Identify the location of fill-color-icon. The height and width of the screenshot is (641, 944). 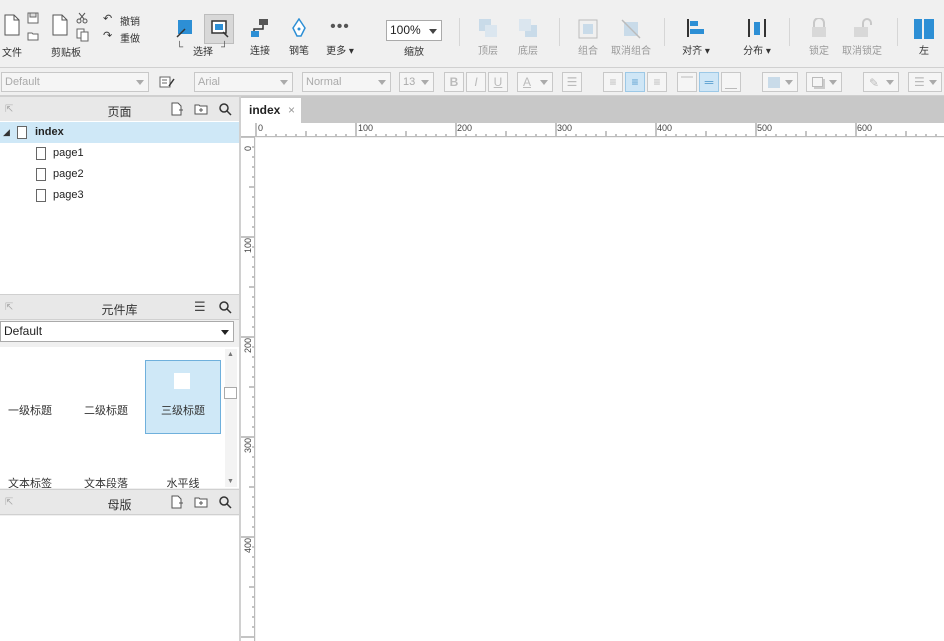
(774, 82).